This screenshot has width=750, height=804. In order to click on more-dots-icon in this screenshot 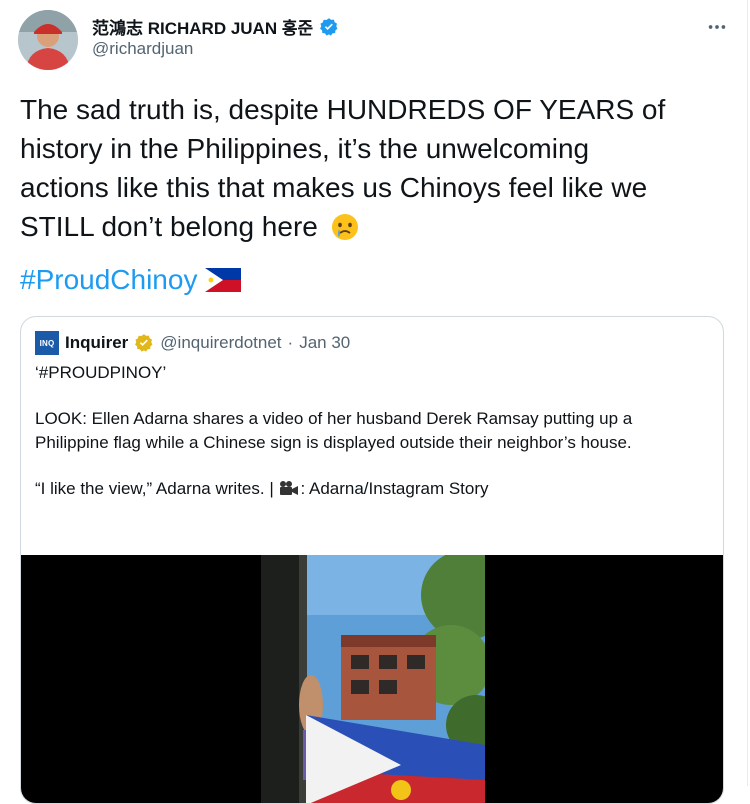, I will do `click(717, 27)`.